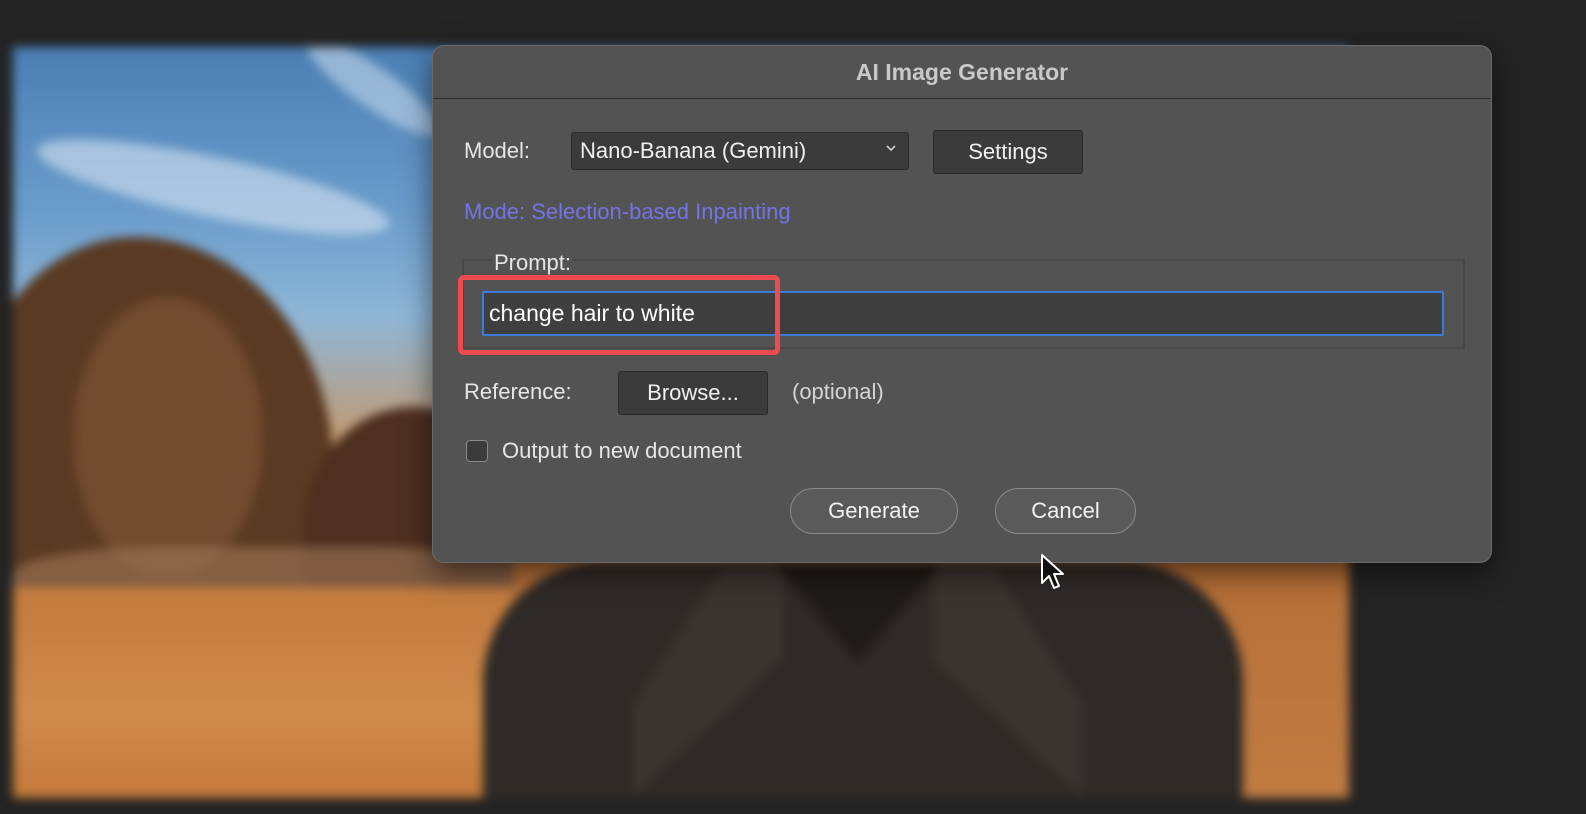 The image size is (1586, 814). I want to click on prompt-input, so click(963, 313).